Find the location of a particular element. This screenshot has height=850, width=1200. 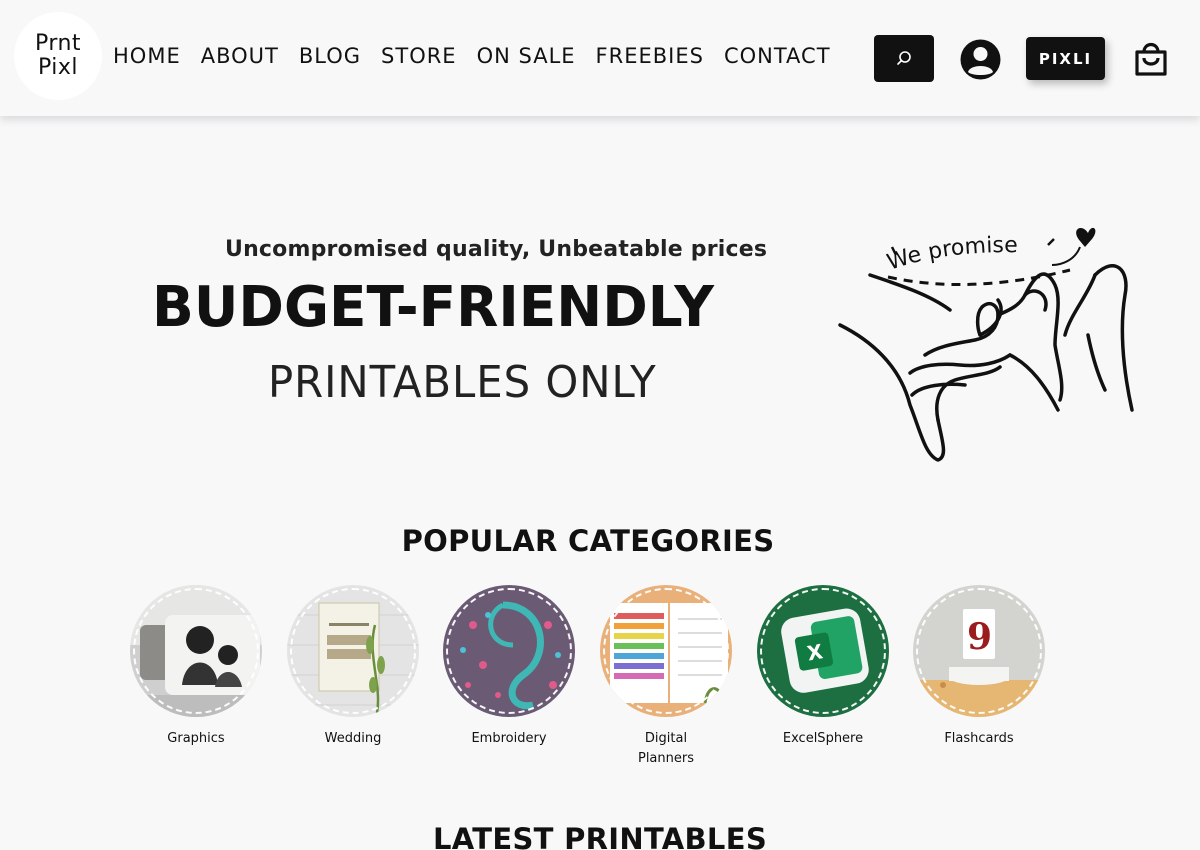

site-logo: Prnt Pixl is located at coordinates (58, 56).